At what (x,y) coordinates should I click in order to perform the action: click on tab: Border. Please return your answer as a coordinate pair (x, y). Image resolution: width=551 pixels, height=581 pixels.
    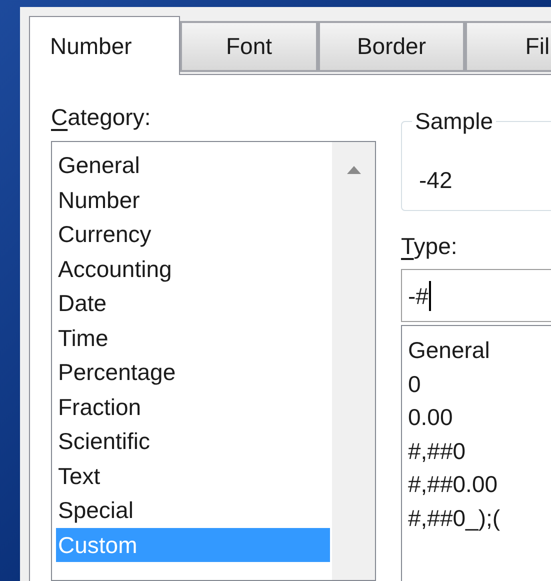
    Looking at the image, I should click on (391, 46).